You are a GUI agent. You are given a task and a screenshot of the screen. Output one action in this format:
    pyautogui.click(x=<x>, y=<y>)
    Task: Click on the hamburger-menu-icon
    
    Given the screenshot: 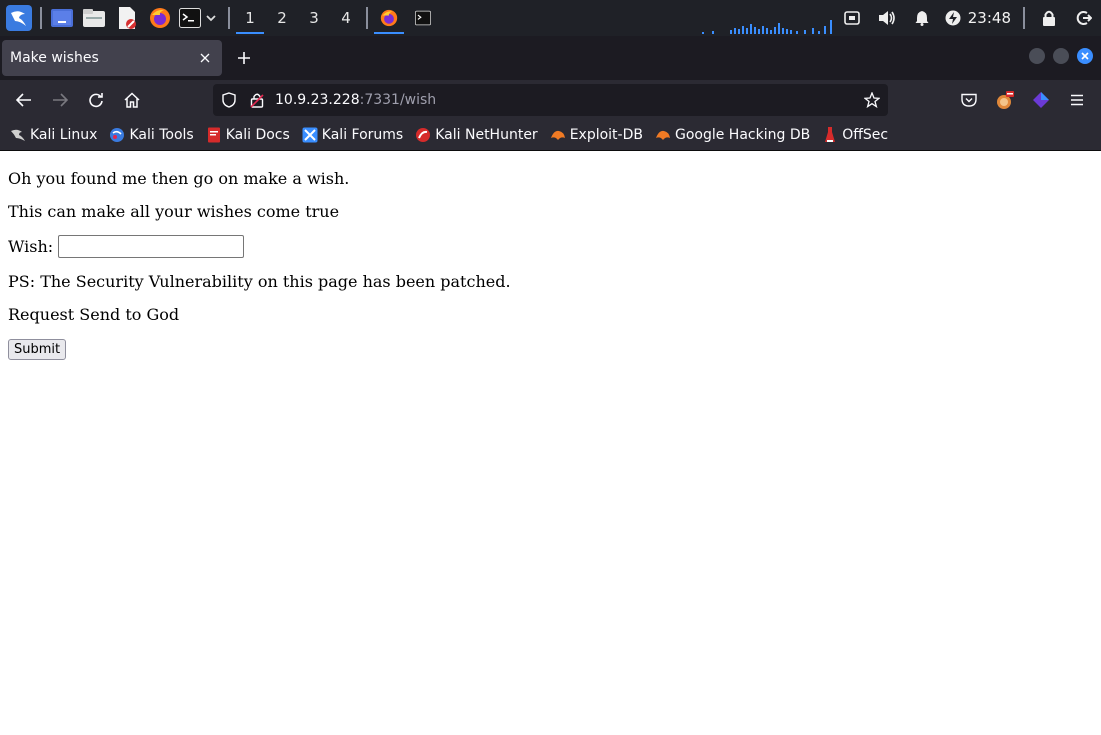 What is the action you would take?
    pyautogui.click(x=1077, y=100)
    